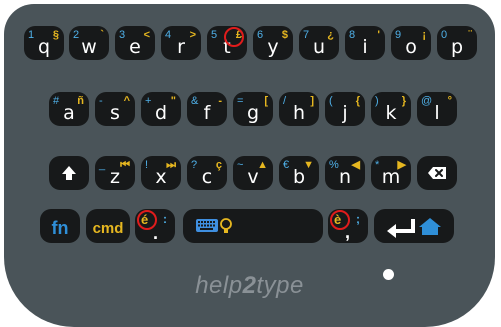 This screenshot has width=501, height=327. I want to click on key-f: & - f, so click(207, 109).